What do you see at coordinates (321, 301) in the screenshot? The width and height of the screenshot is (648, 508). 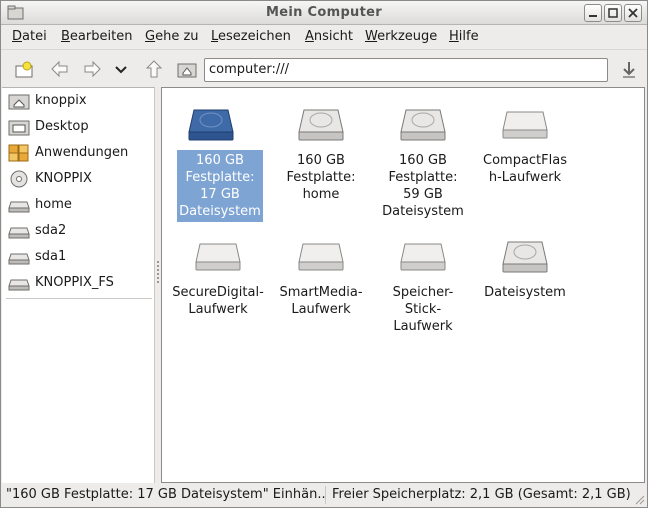 I see `drive-item-label: SmartMedia- Laufwerk` at bounding box center [321, 301].